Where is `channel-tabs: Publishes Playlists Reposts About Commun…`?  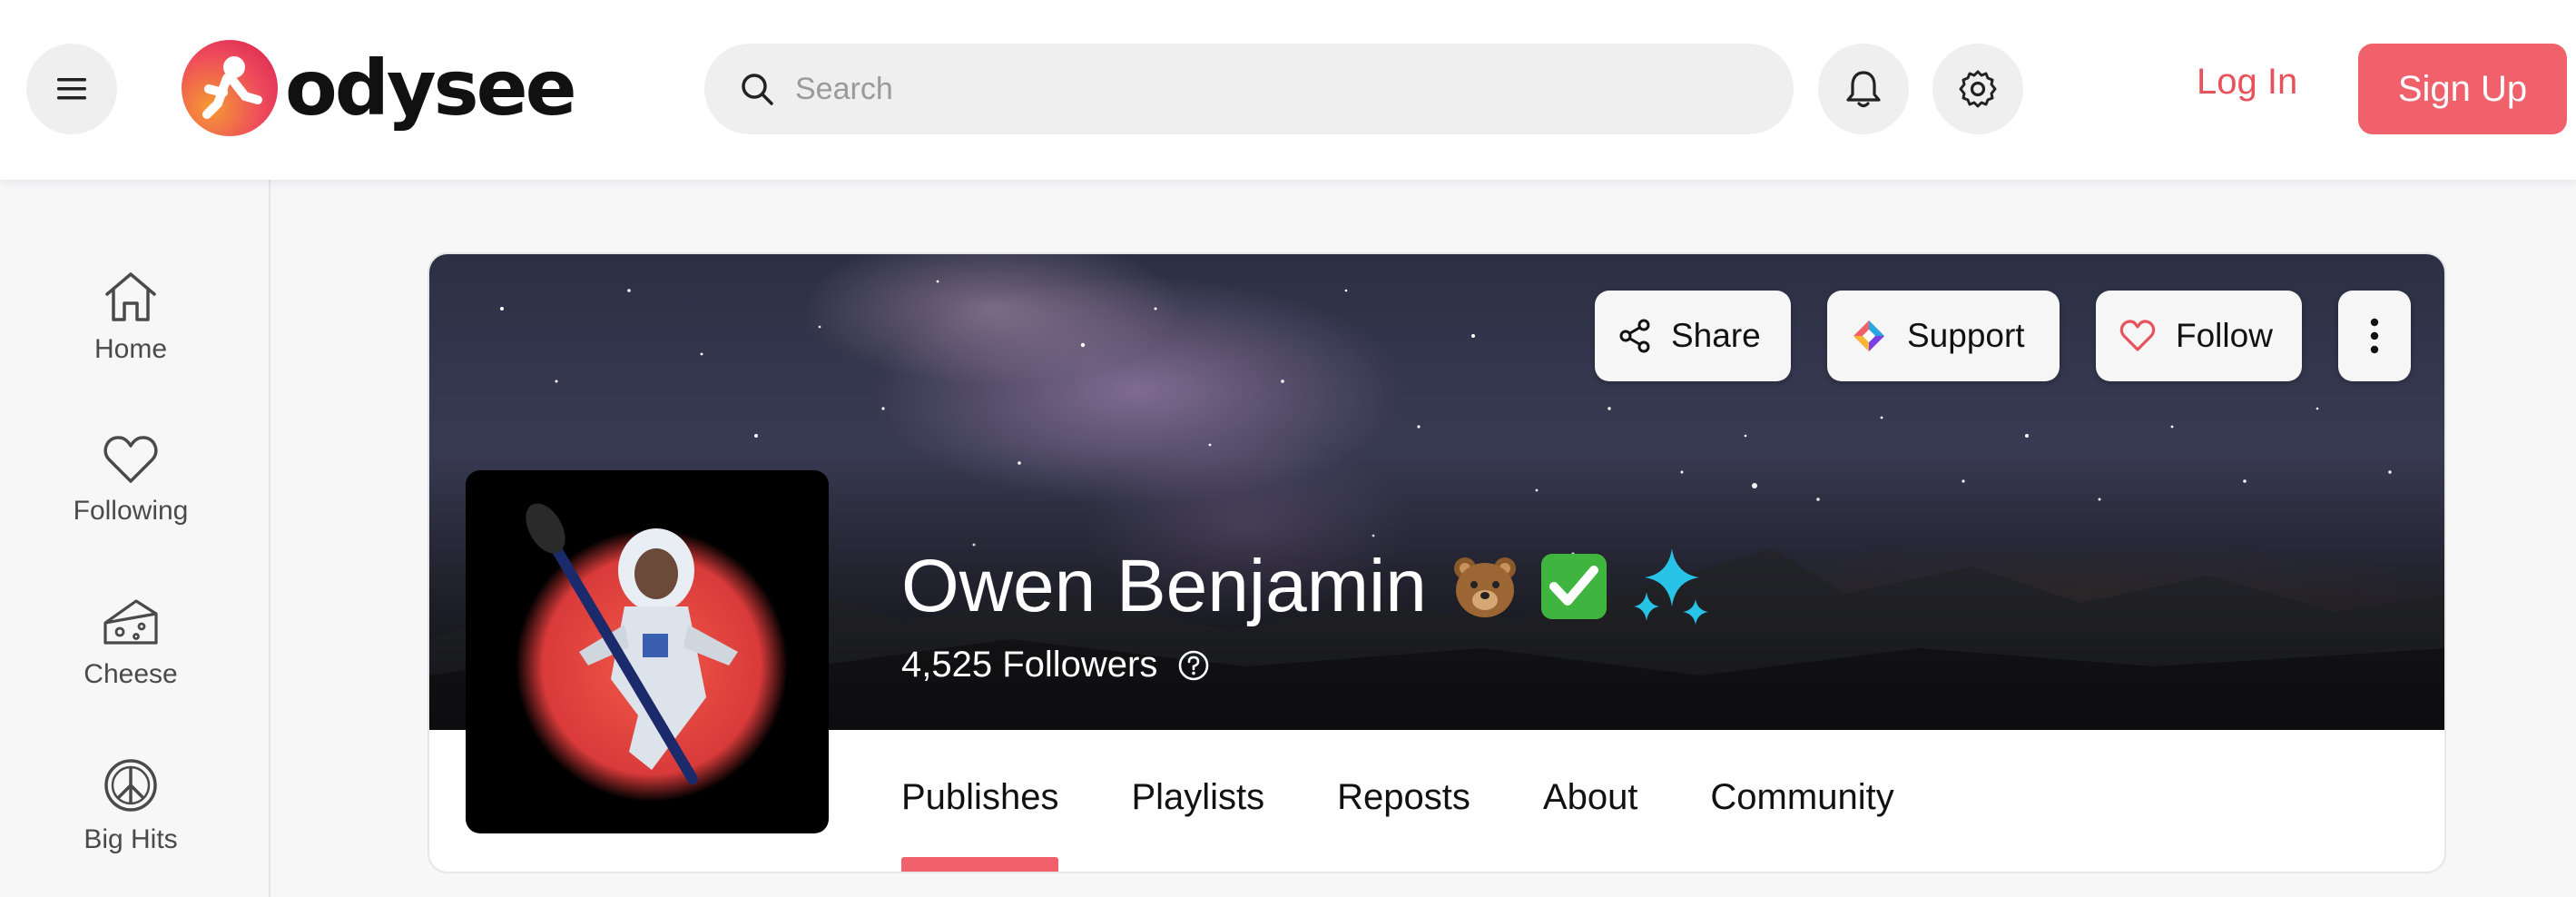 channel-tabs: Publishes Playlists Reposts About Commun… is located at coordinates (1434, 801).